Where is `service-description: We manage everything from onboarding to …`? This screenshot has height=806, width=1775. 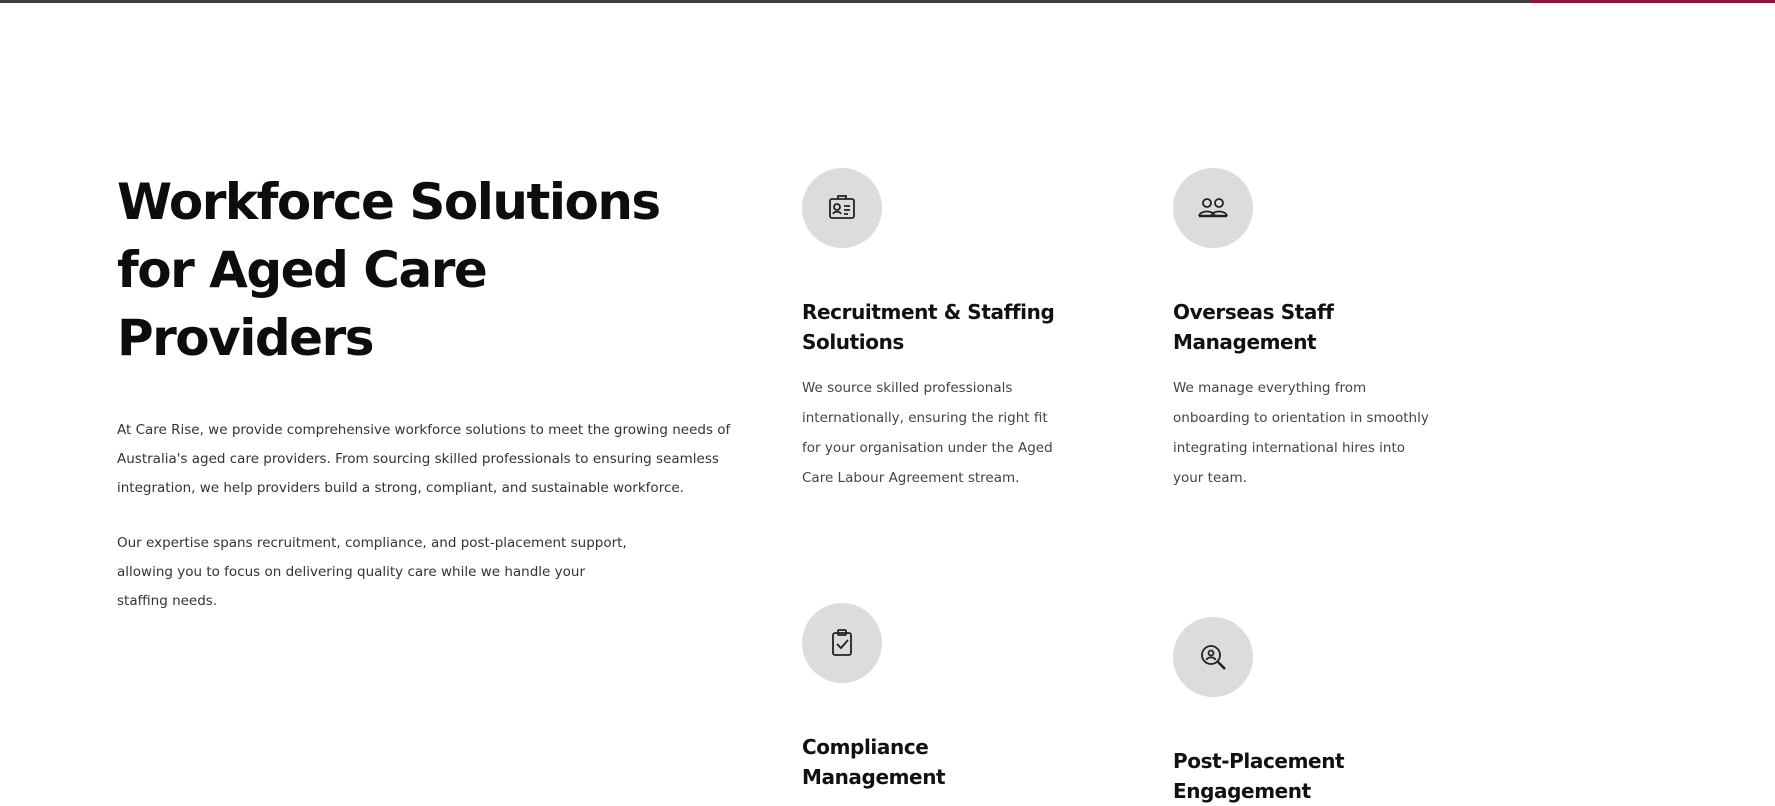 service-description: We manage everything from onboarding to … is located at coordinates (1301, 433).